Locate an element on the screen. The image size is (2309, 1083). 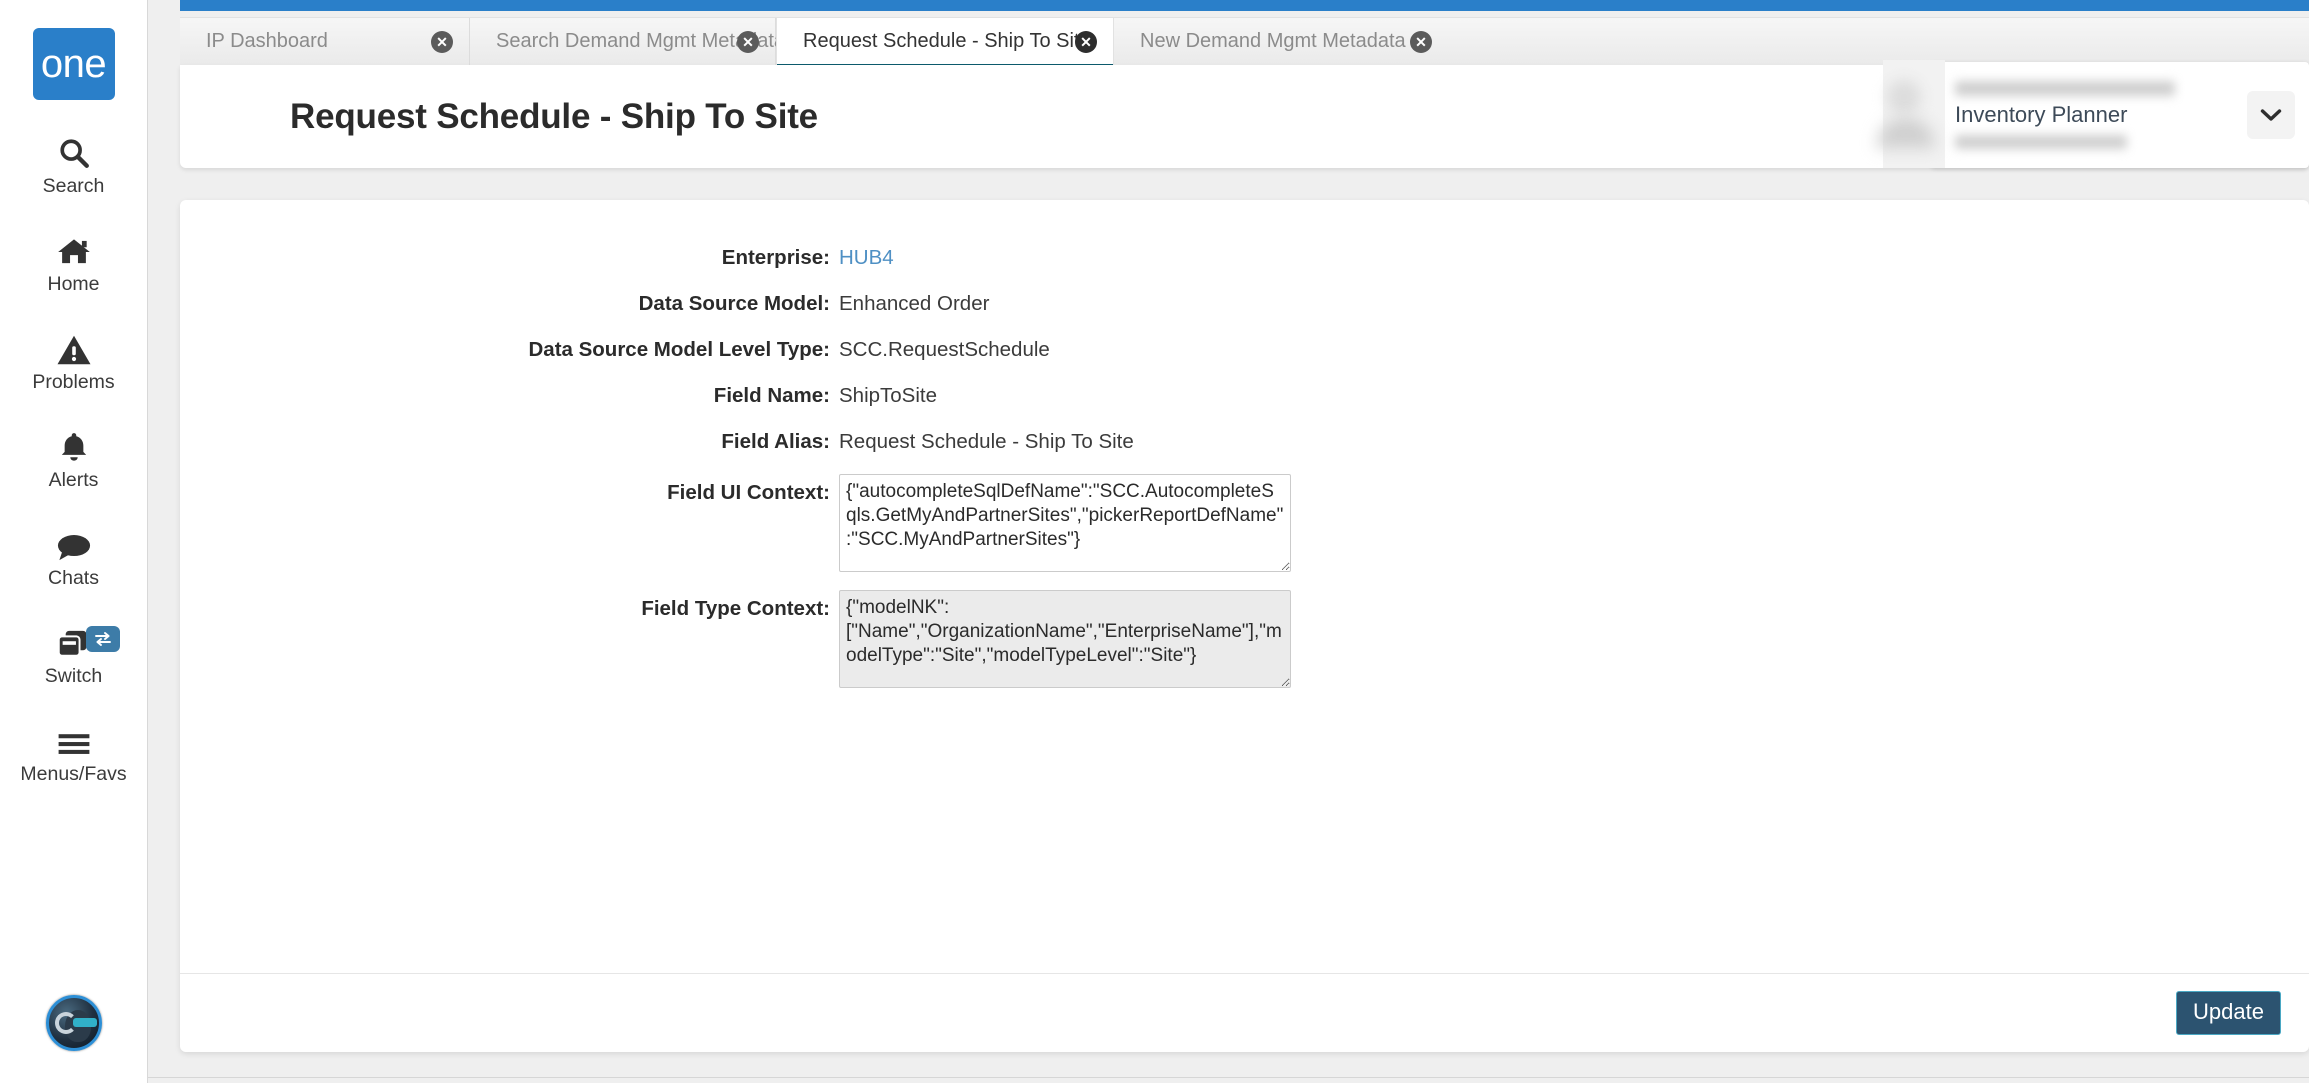
user-avatar-orb-icon is located at coordinates (73, 1023).